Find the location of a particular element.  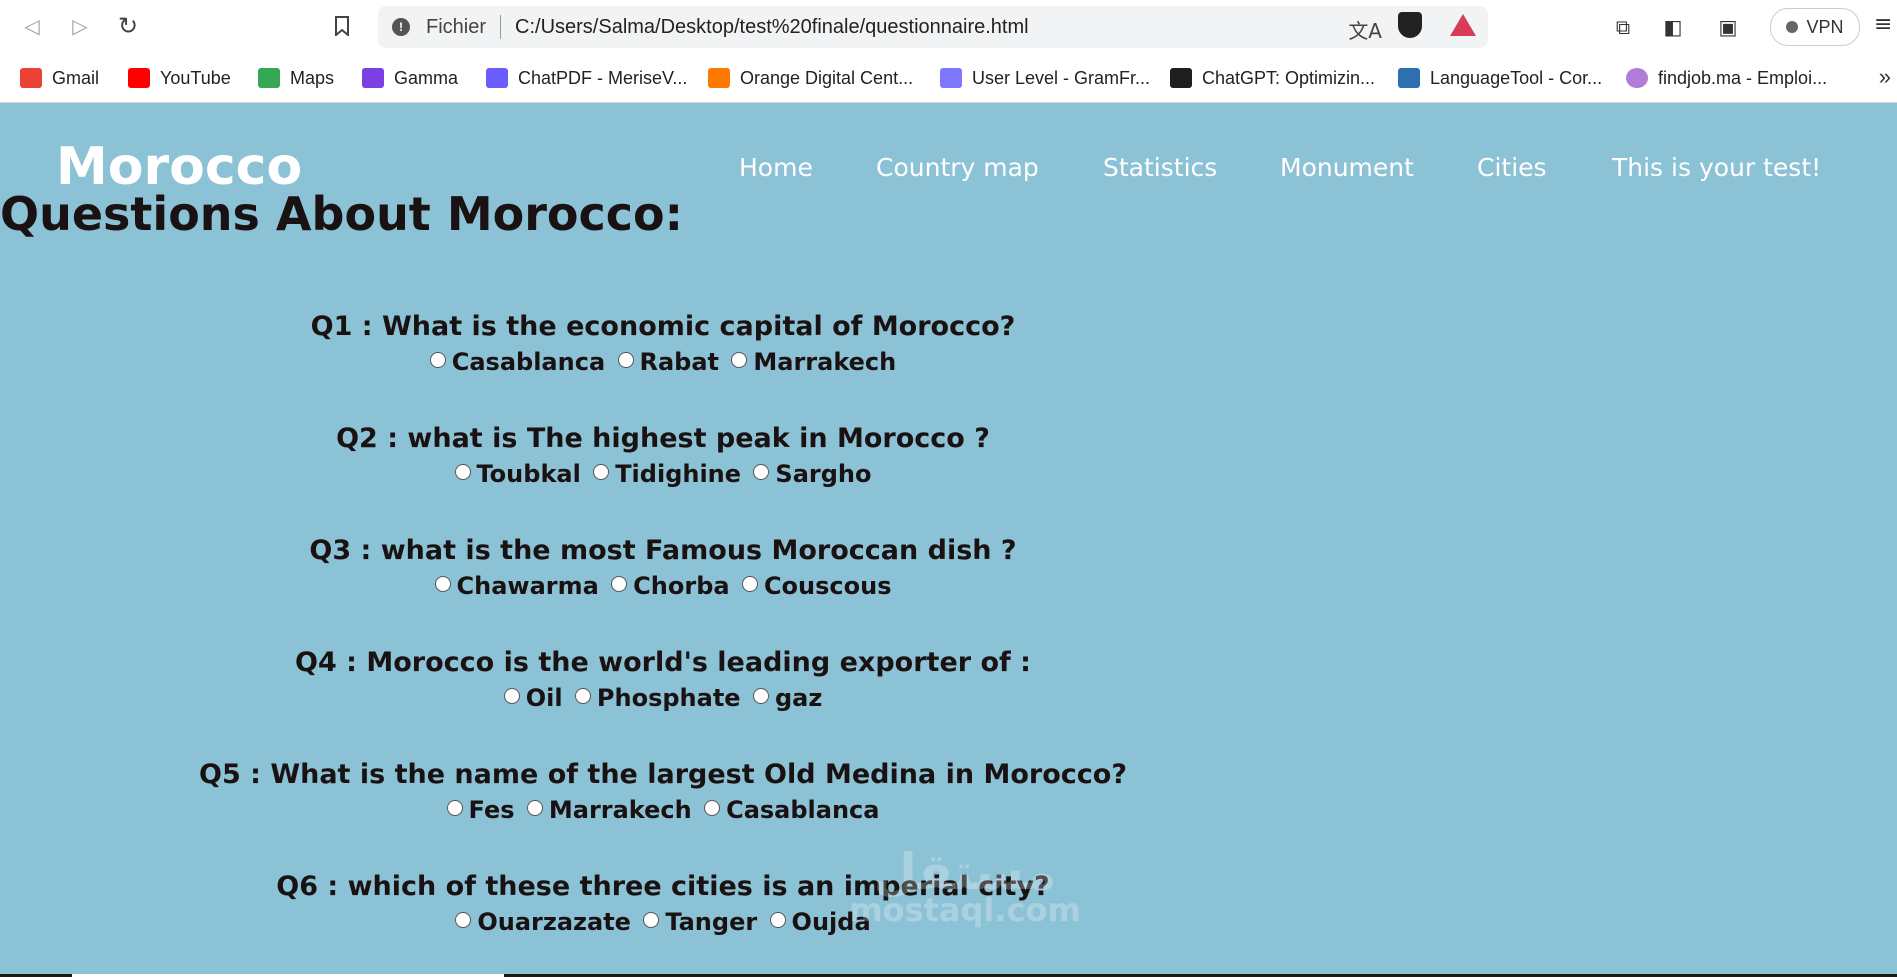

nav-country-map: Country map is located at coordinates (957, 167).